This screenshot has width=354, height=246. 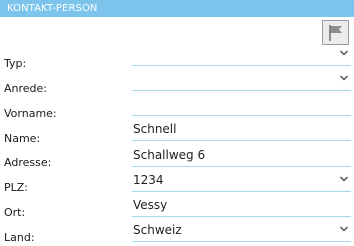 What do you see at coordinates (169, 155) in the screenshot?
I see `adresse-value: Schallweg 6` at bounding box center [169, 155].